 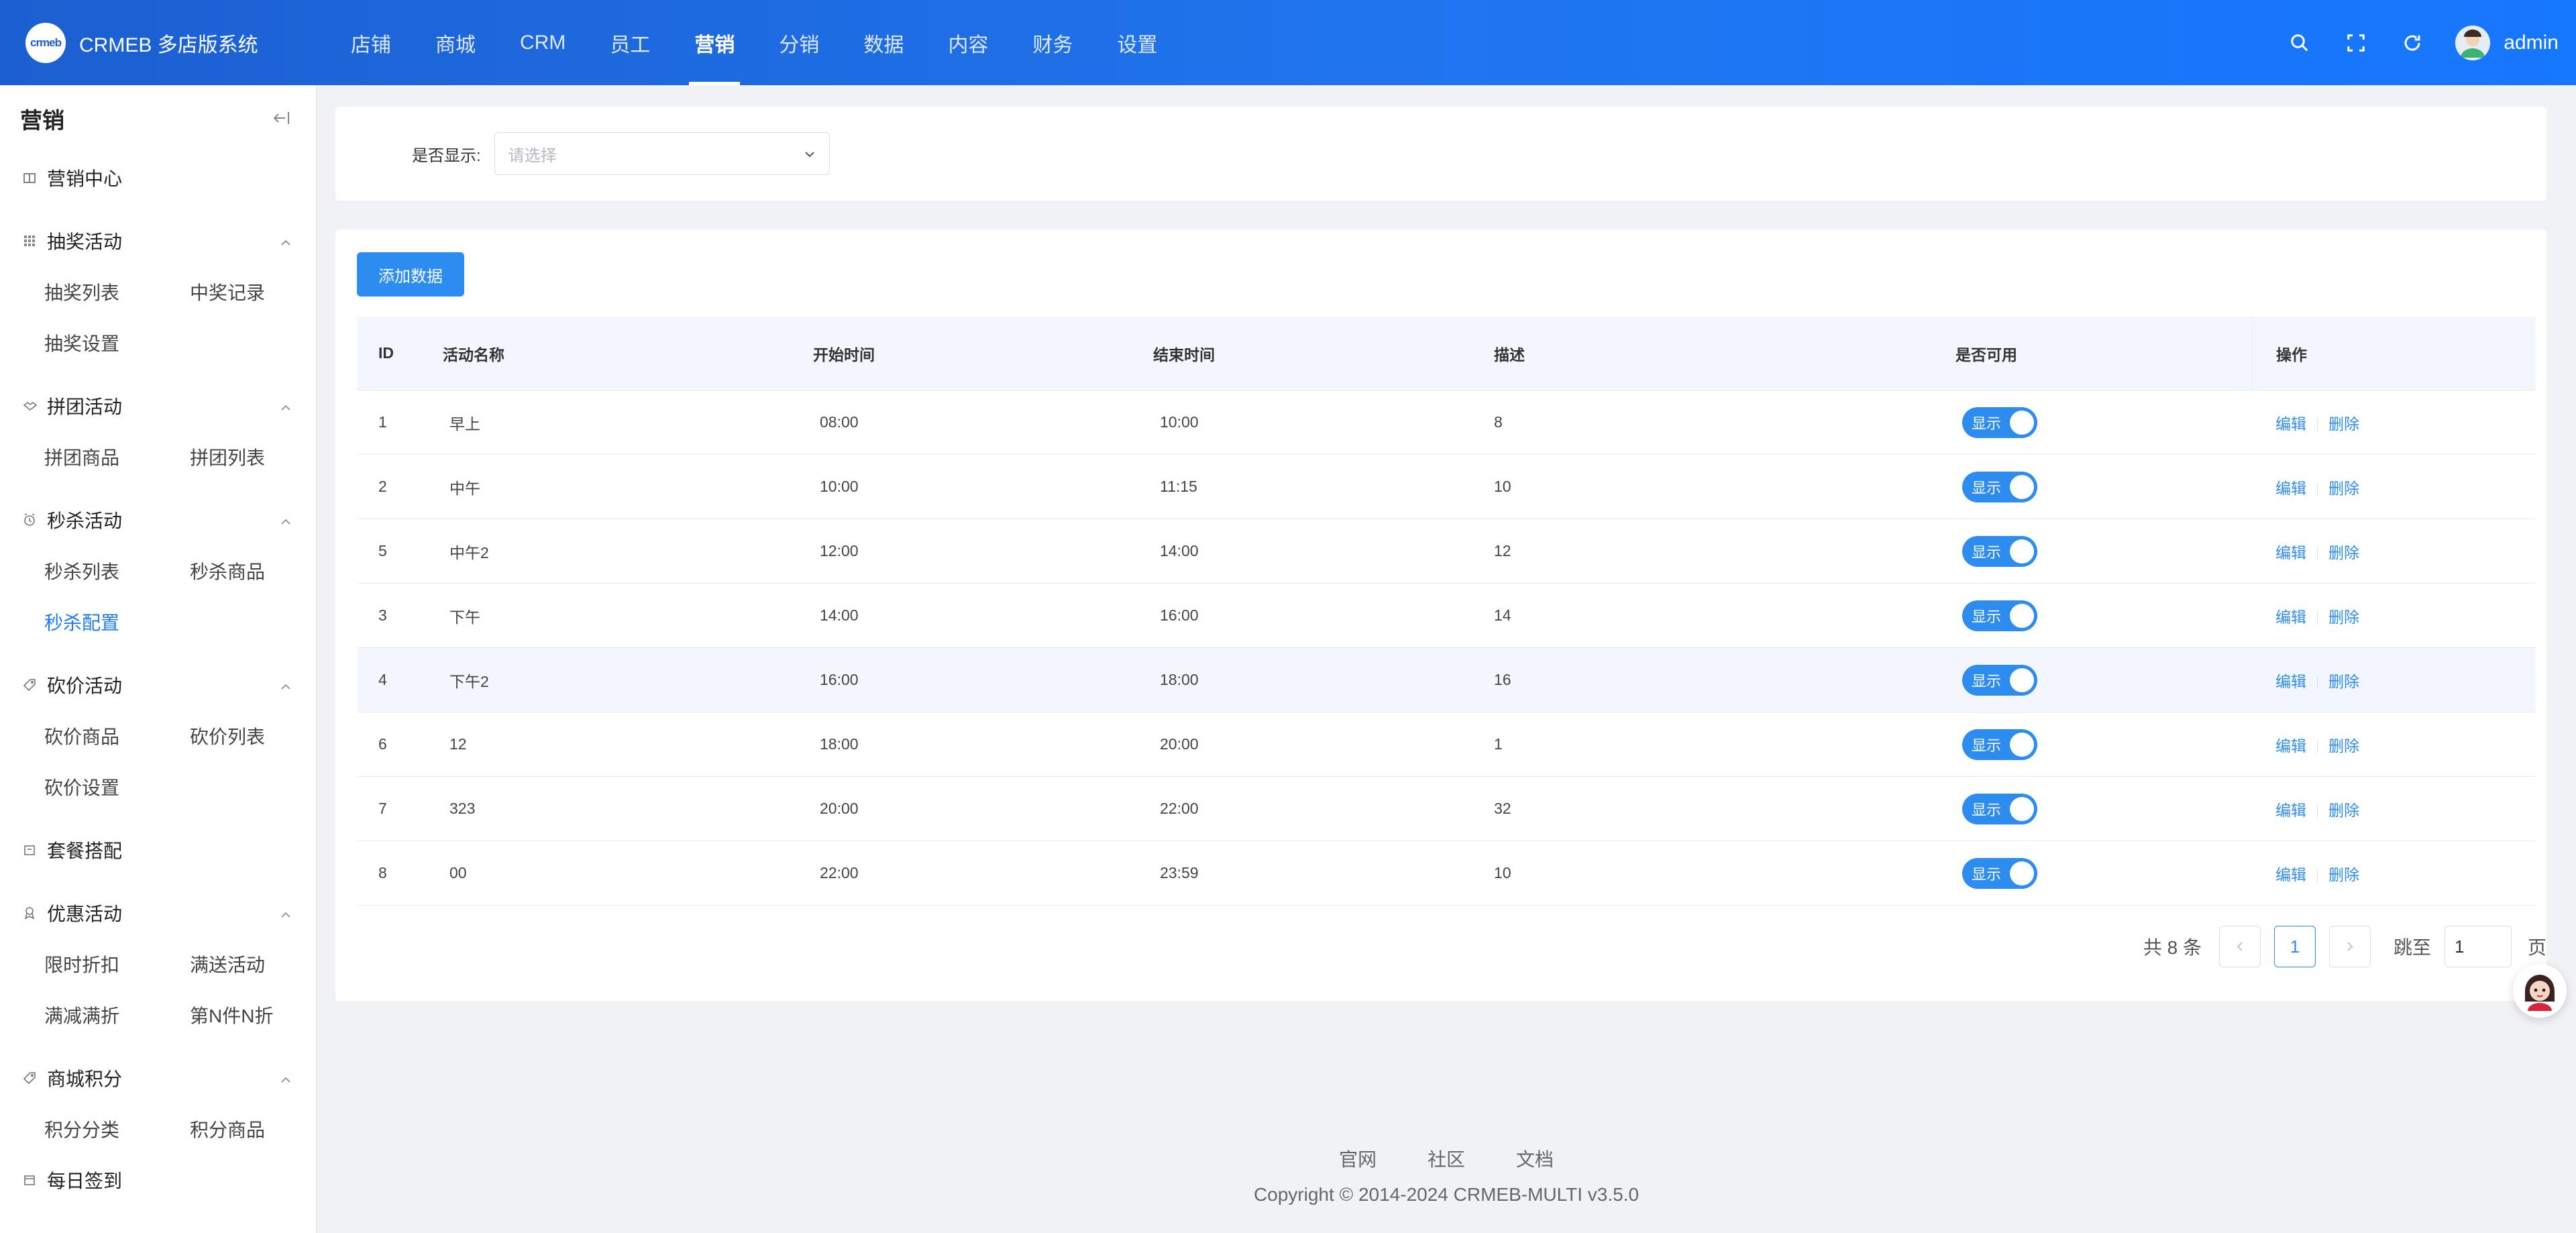 What do you see at coordinates (158, 178) in the screenshot?
I see `sidebar-item-marketing-center: 营销中心` at bounding box center [158, 178].